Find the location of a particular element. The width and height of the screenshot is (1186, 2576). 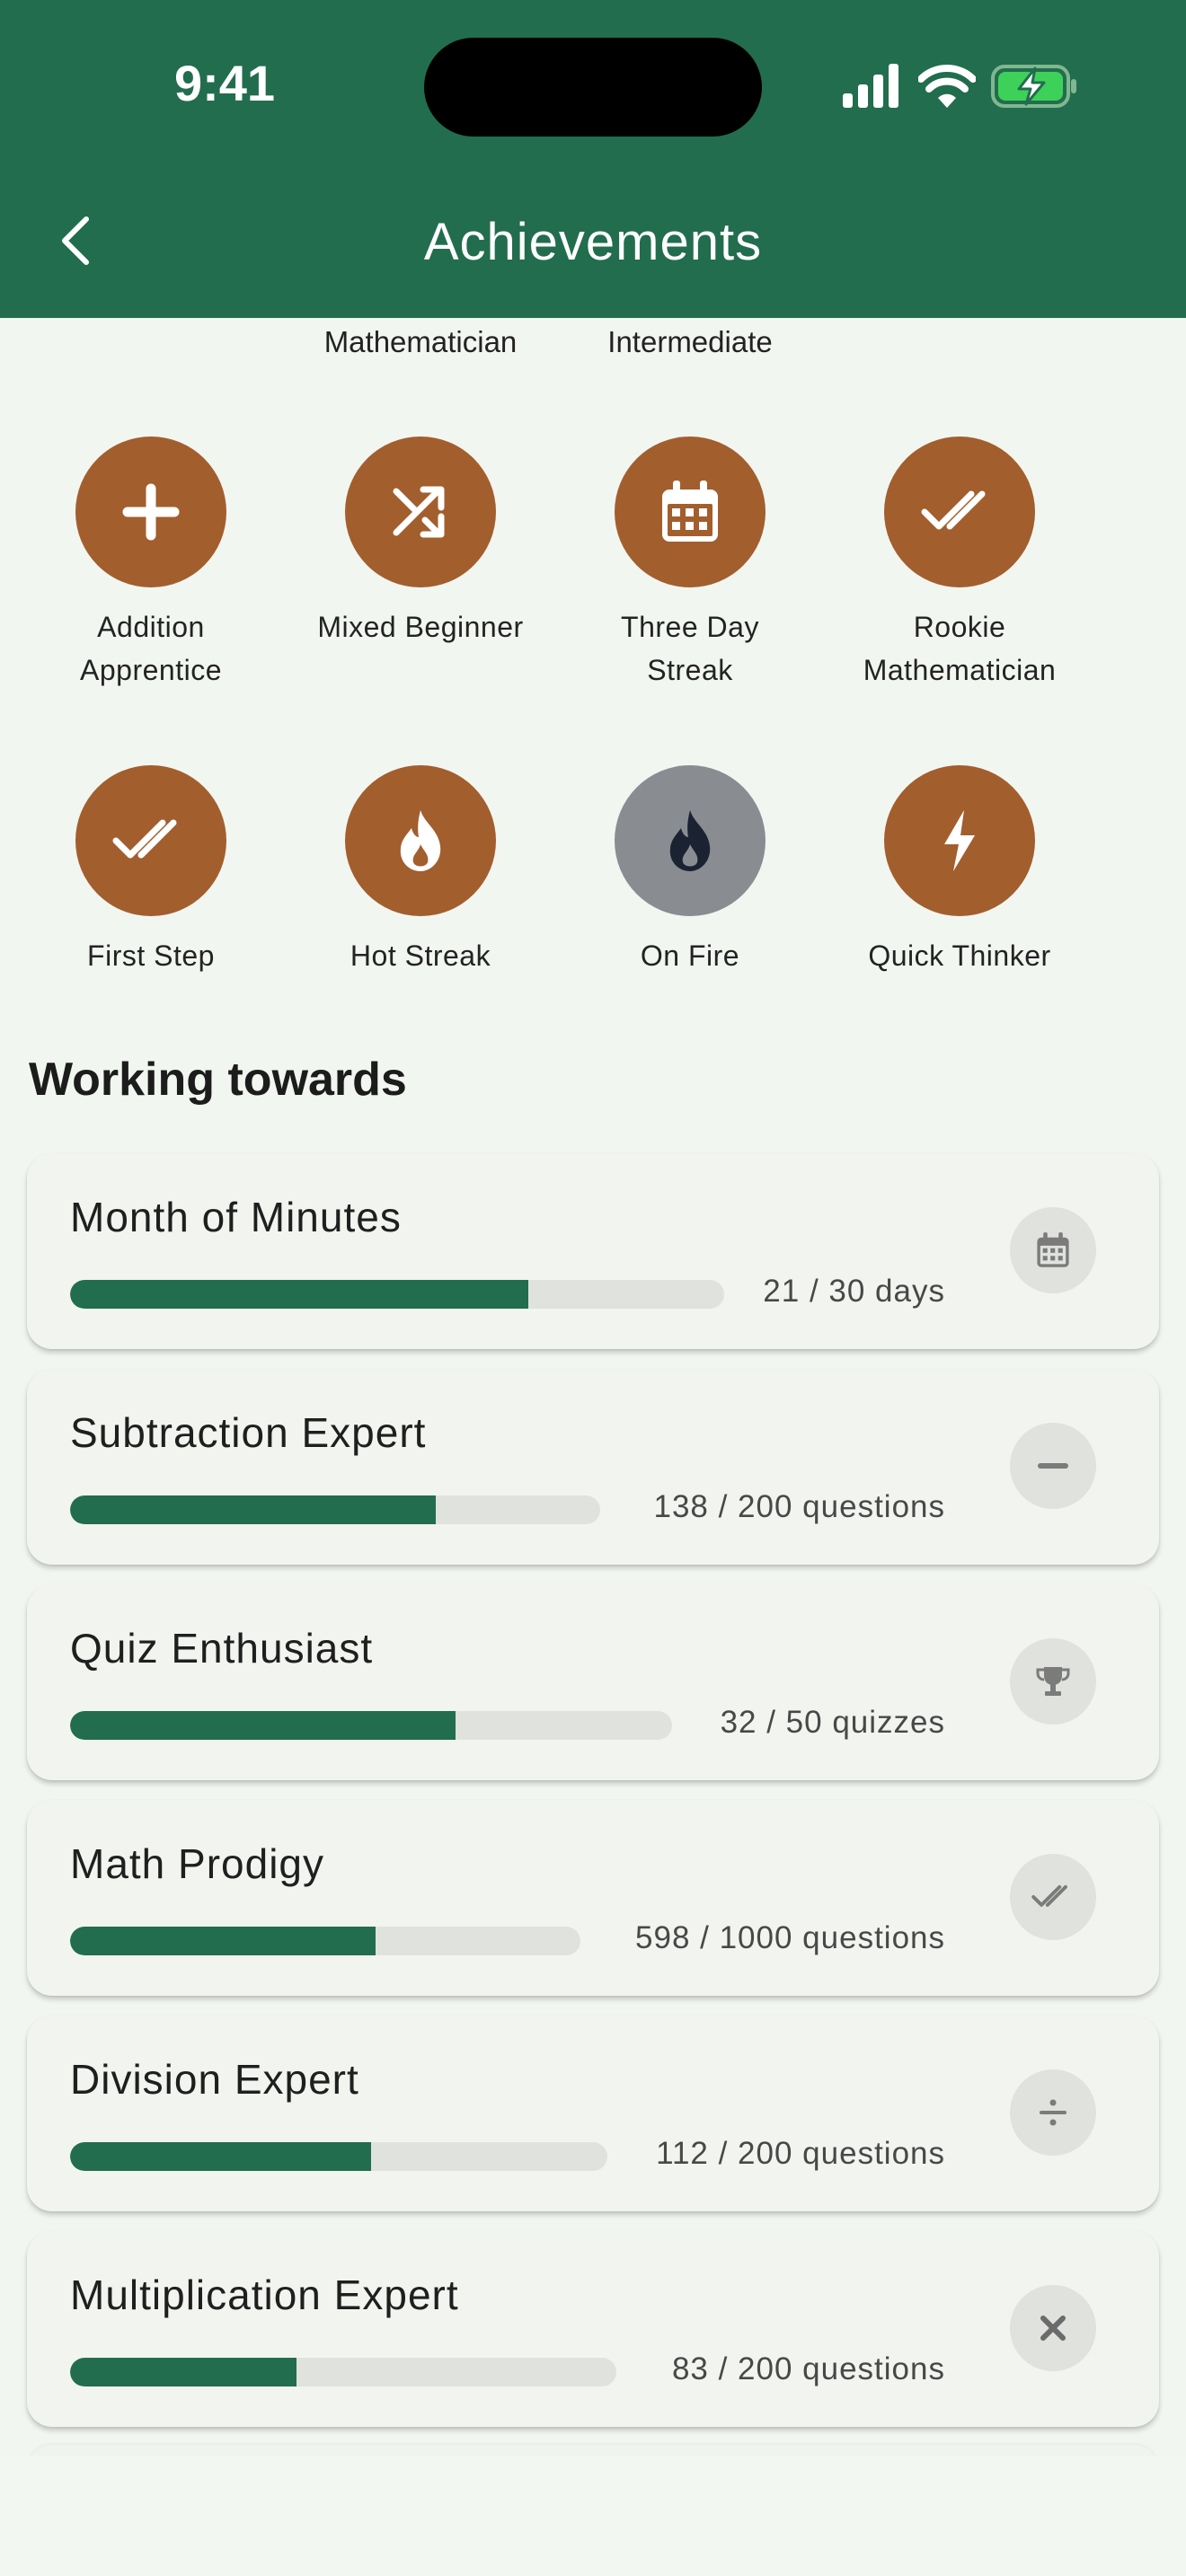

progress-card-subtraction-expert: Subtraction Expert 138 / 200 questions is located at coordinates (593, 1467).